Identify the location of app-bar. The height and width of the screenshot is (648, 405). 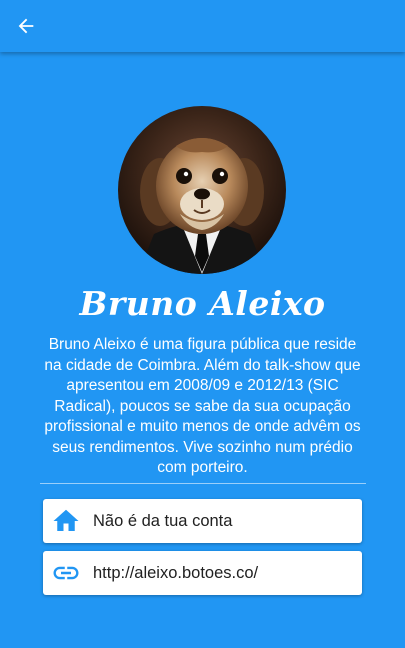
(202, 26).